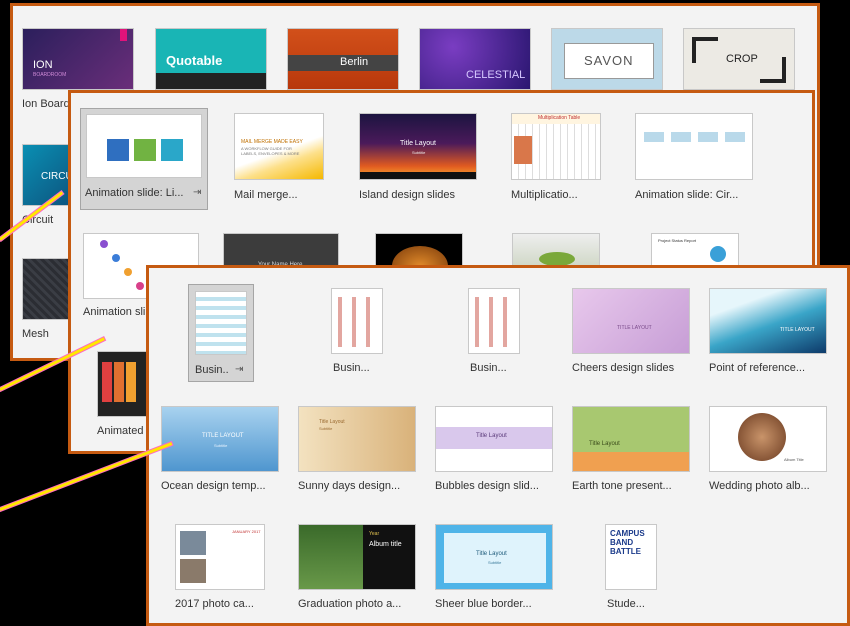 The height and width of the screenshot is (626, 850). I want to click on template-thumbnail: Album Title, so click(768, 439).